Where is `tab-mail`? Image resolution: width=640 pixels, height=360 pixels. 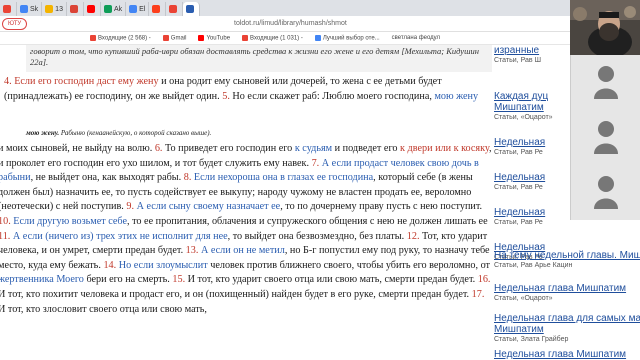
tab-mail is located at coordinates (75, 9).